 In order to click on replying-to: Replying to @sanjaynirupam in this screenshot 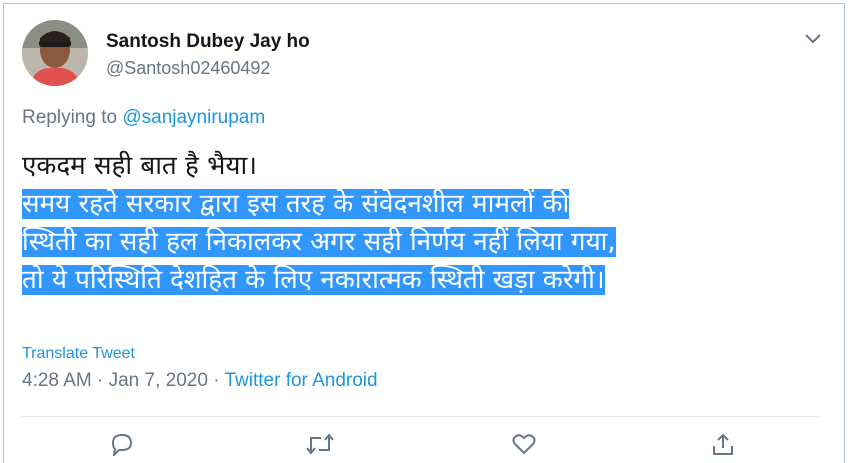, I will do `click(143, 118)`.